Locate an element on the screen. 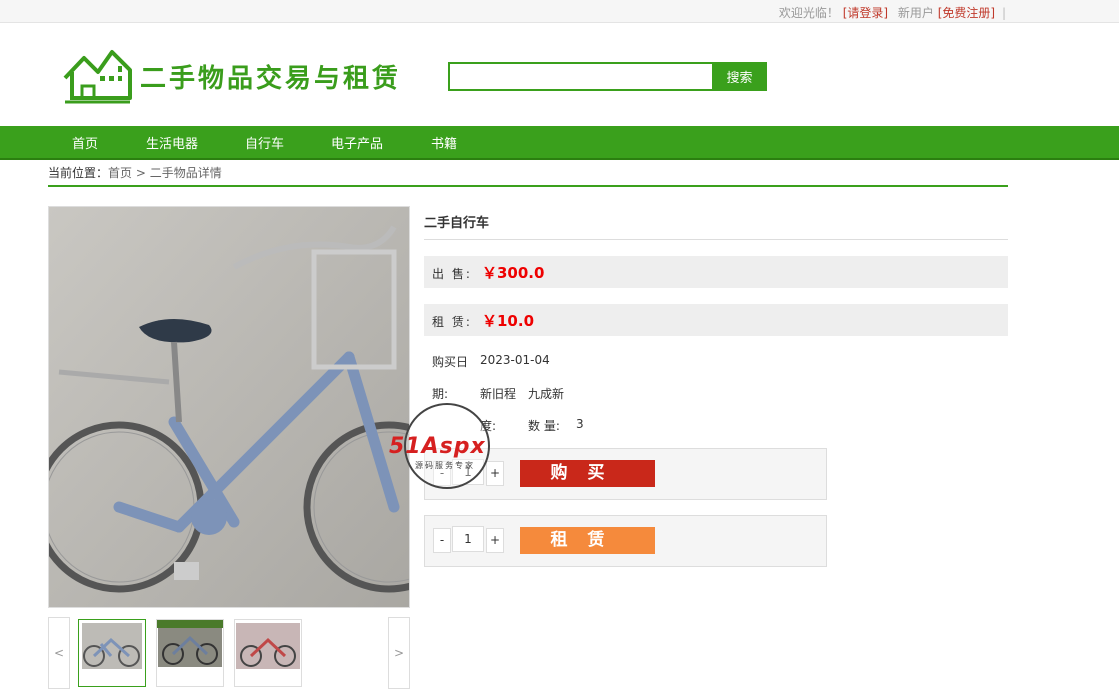 The width and height of the screenshot is (1119, 694). breadcrumb-current: 二手物品详情 is located at coordinates (185, 173).